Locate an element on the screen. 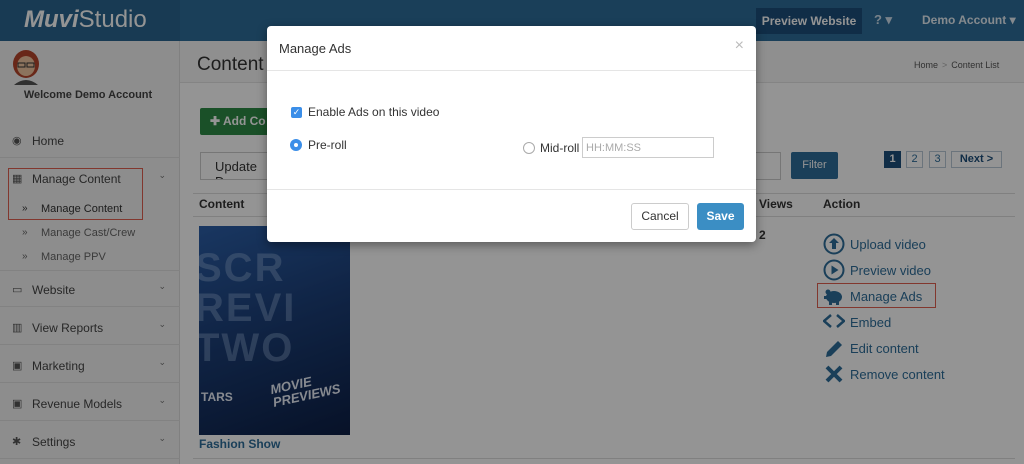 Image resolution: width=1024 pixels, height=464 pixels. midroll-time-input is located at coordinates (648, 147).